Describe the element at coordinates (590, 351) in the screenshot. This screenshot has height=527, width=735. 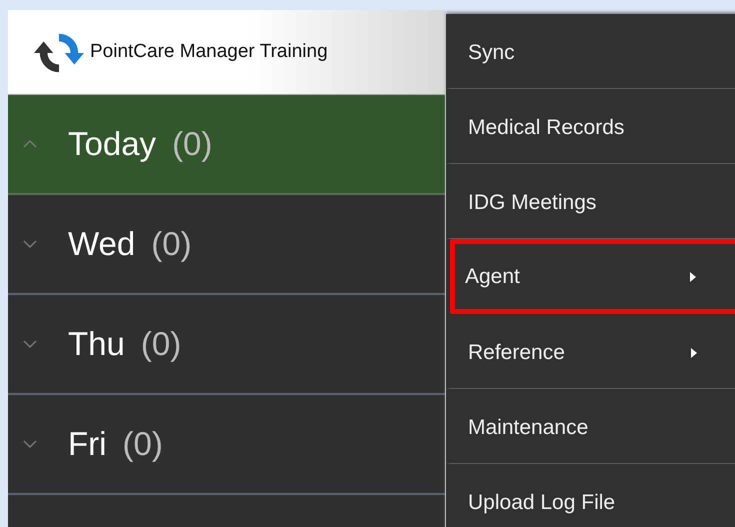
I see `menu-item: Reference` at that location.